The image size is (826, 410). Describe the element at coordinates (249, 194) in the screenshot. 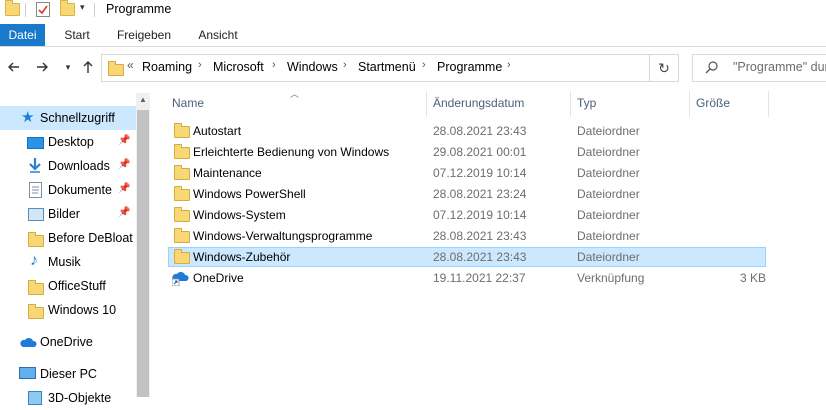

I see `file-name: Windows PowerShell` at that location.